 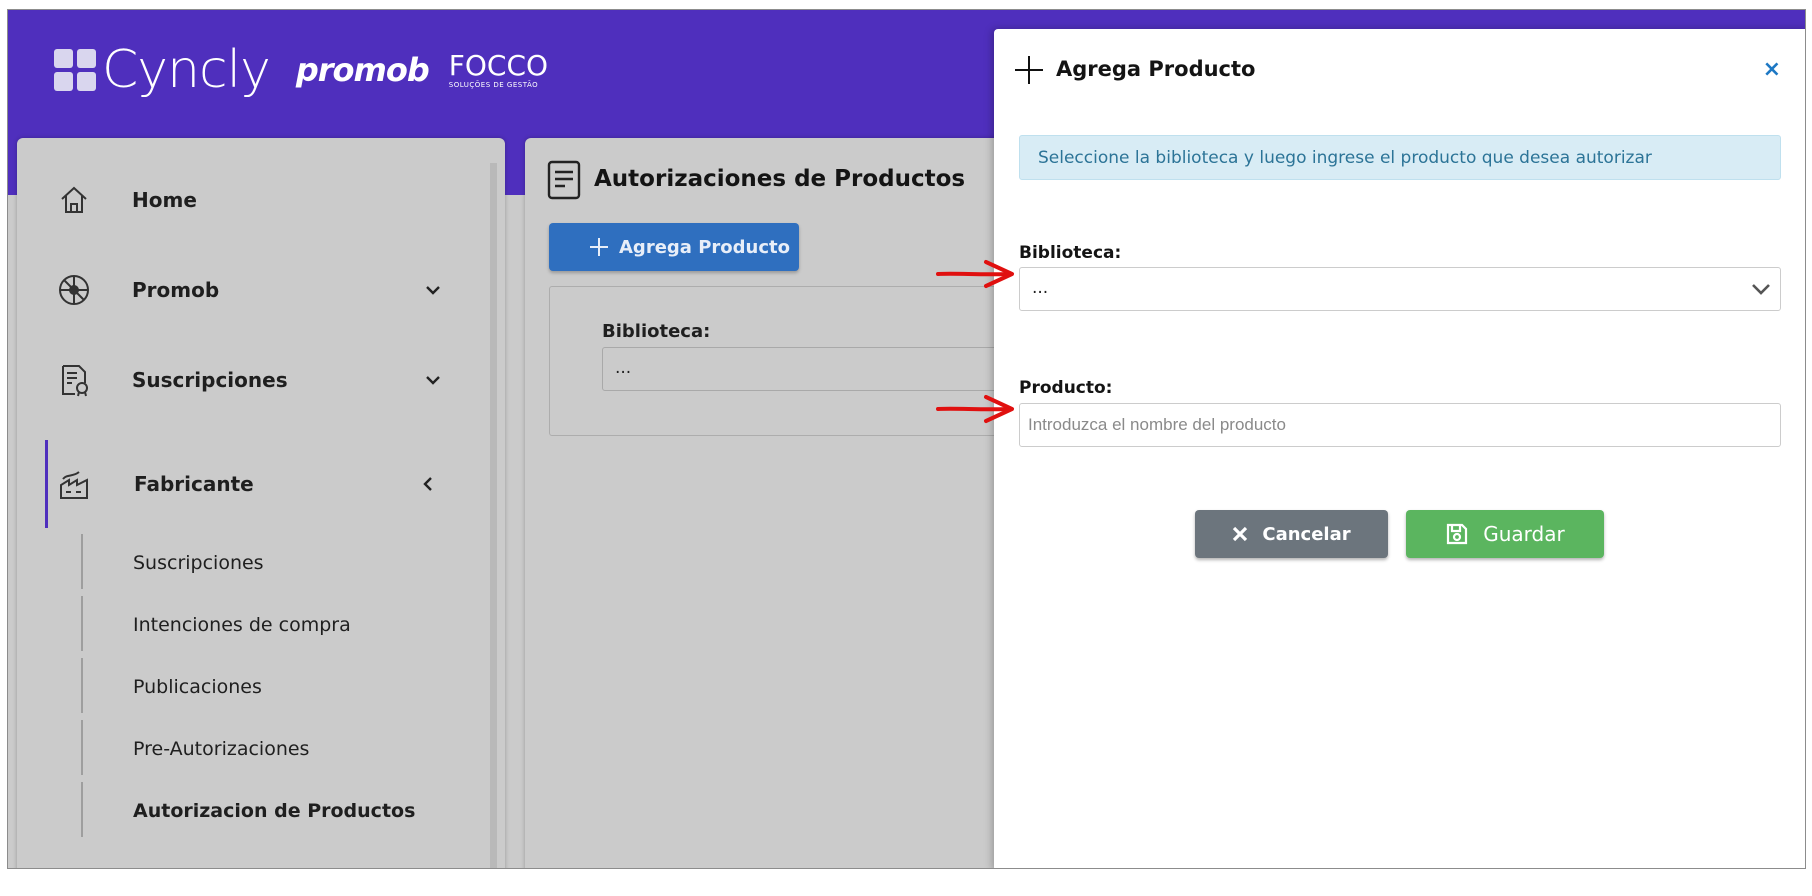 I want to click on cyncly-logo-icon, so click(x=75, y=70).